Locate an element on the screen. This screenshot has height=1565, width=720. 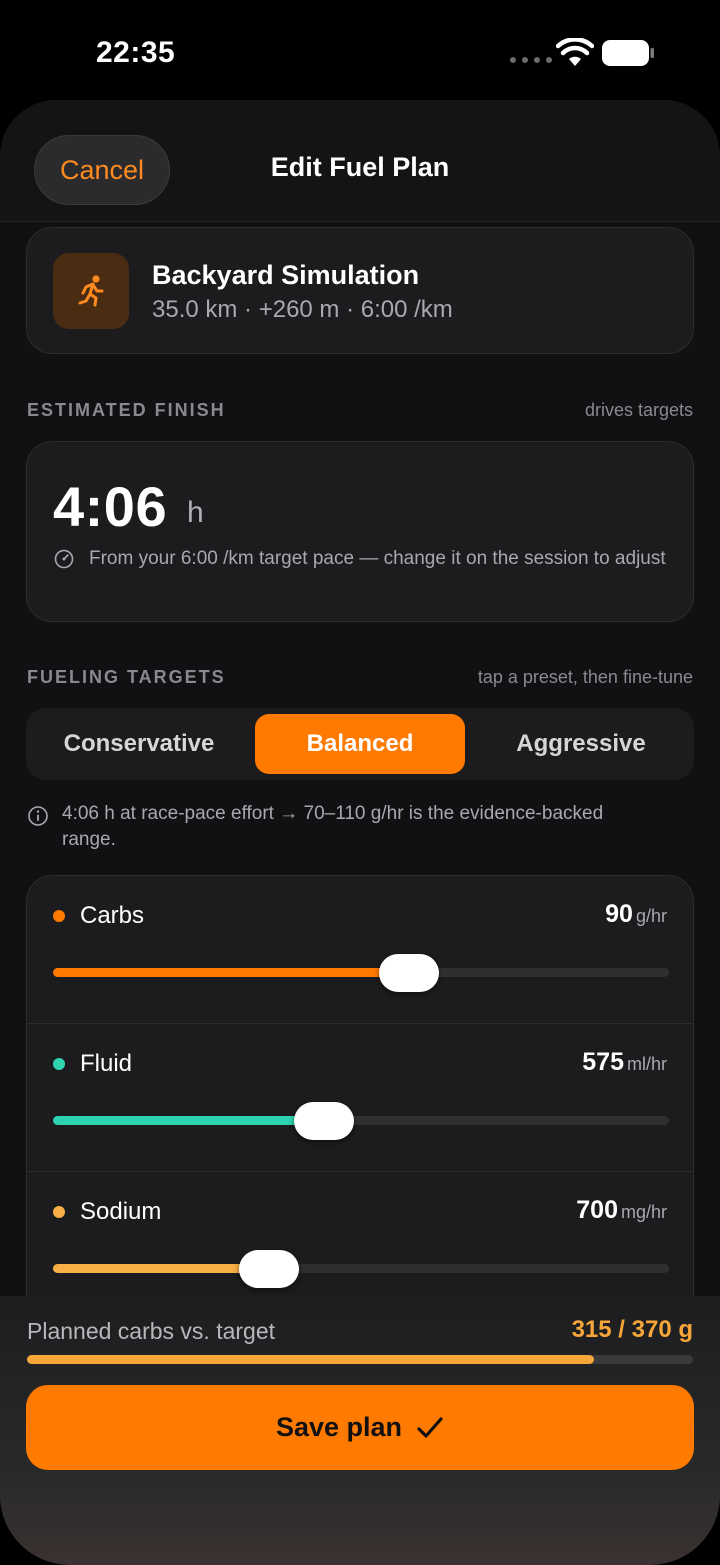
sodium-value: 700 mg/hr is located at coordinates (621, 1210).